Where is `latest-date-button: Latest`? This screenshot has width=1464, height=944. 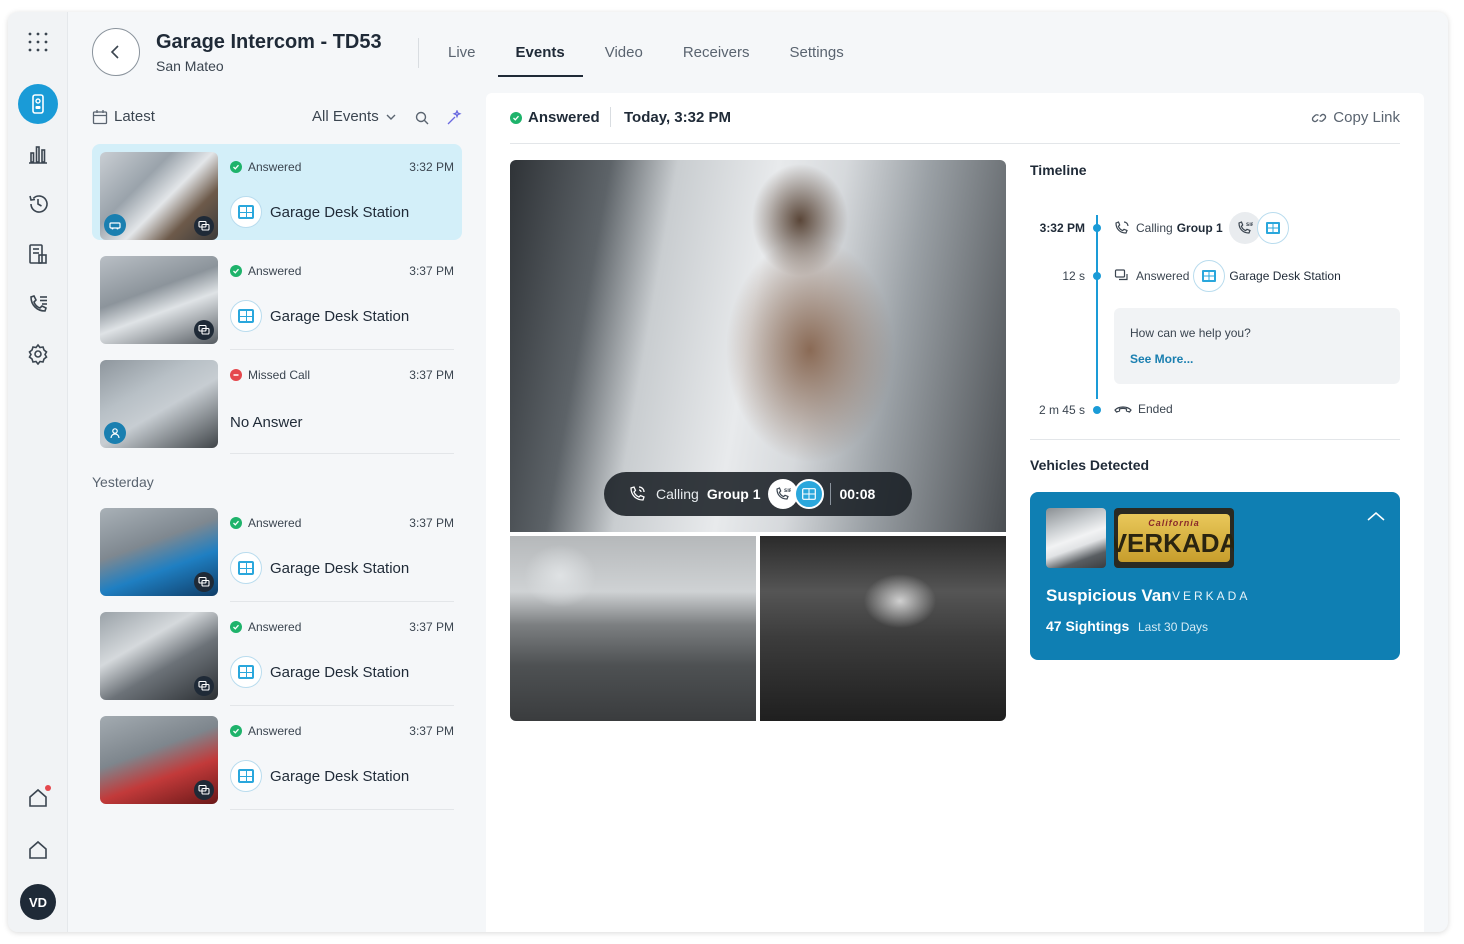 latest-date-button: Latest is located at coordinates (123, 116).